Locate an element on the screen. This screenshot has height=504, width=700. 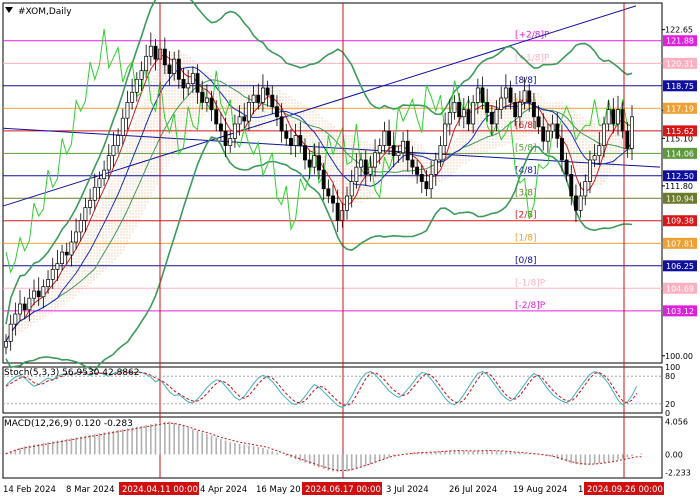
macd-tick-label: 0.00 is located at coordinates (674, 454).